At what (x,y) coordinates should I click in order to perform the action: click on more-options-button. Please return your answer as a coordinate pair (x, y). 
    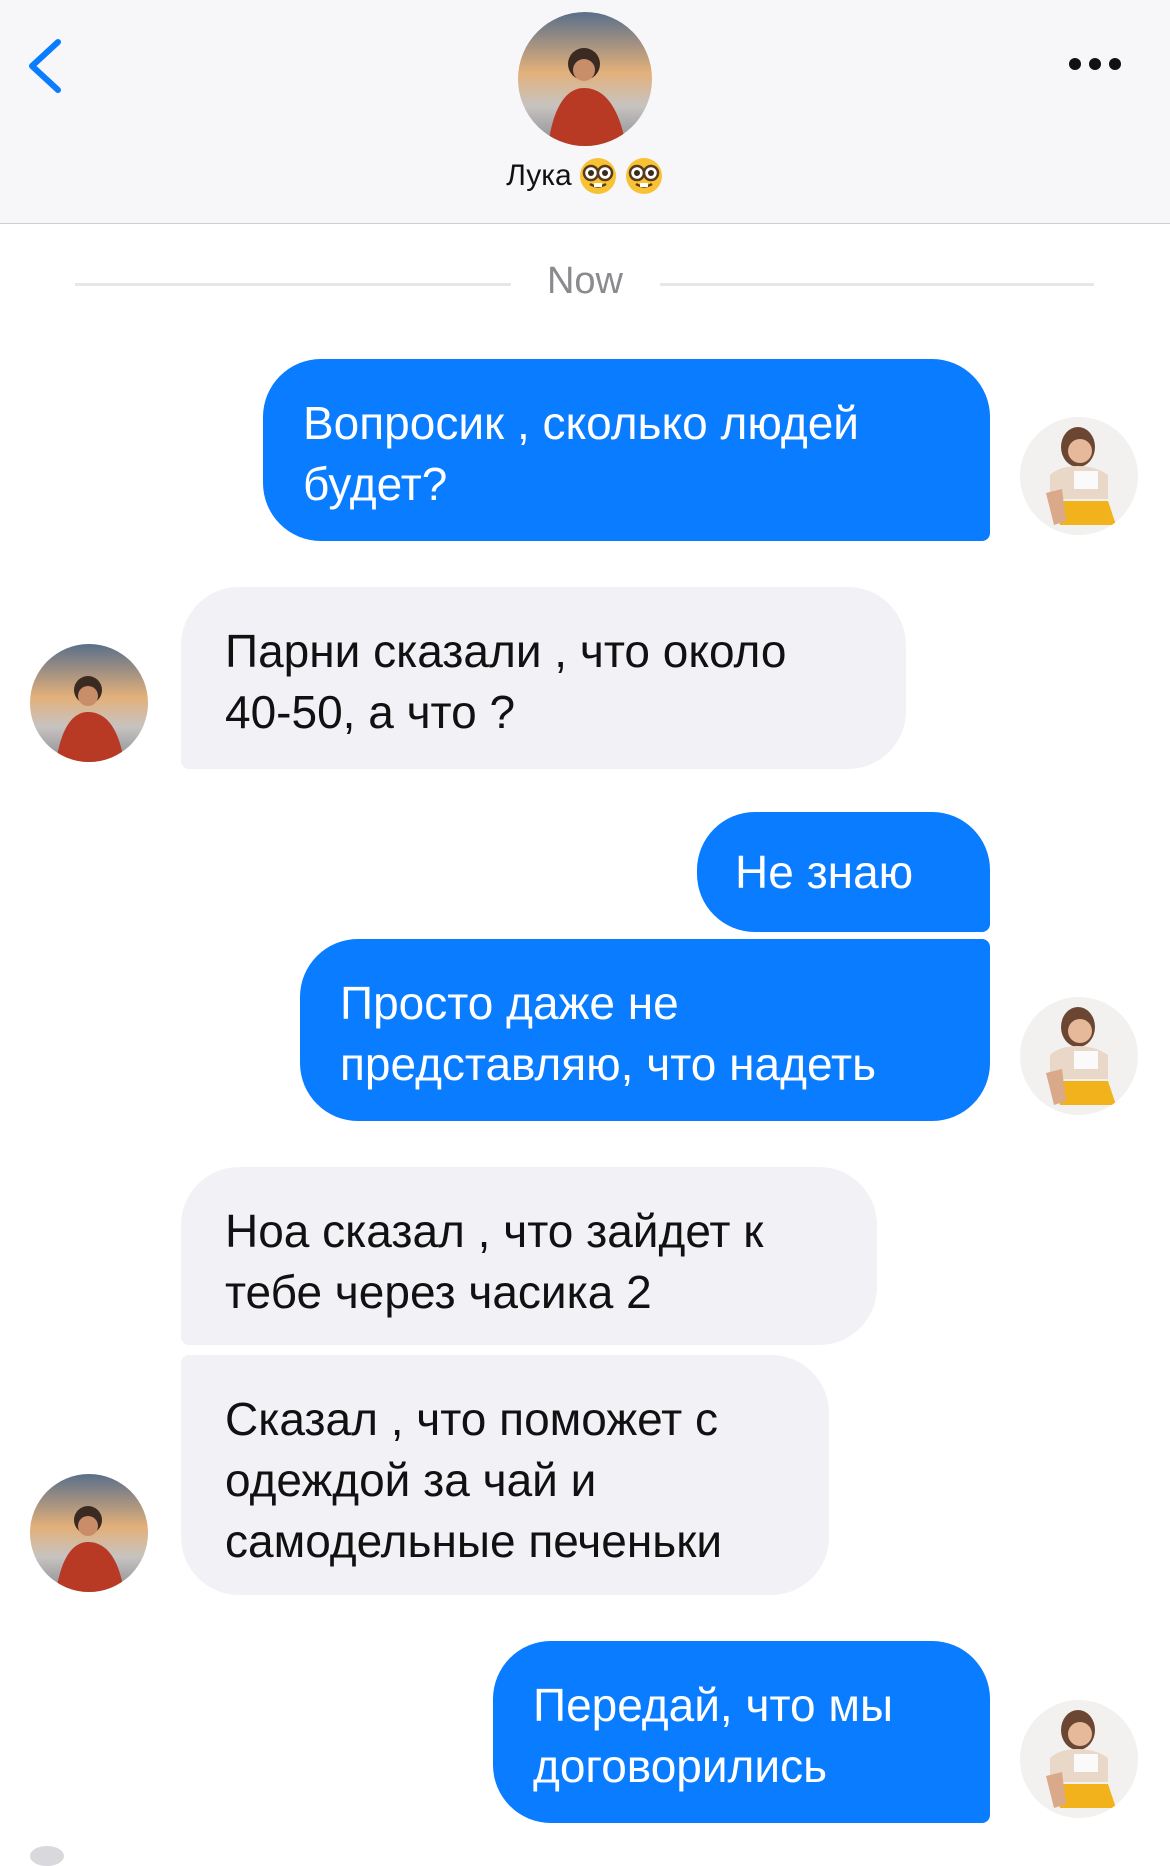
    Looking at the image, I should click on (1095, 64).